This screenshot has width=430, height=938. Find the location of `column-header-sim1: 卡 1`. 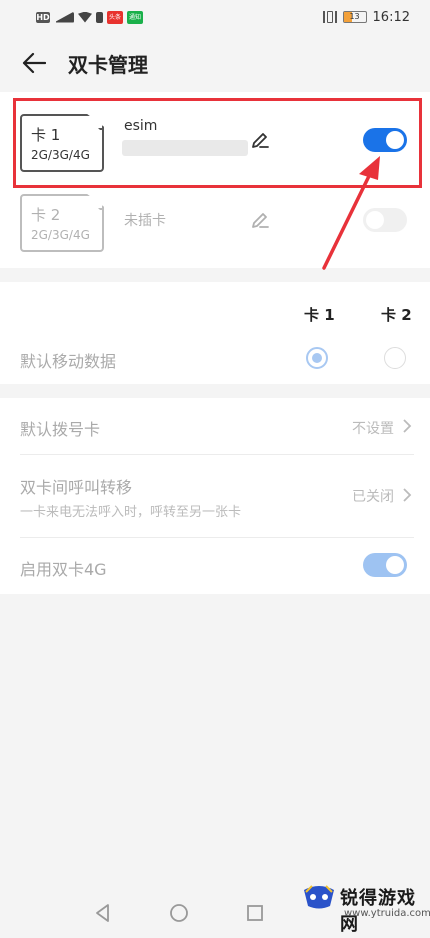

column-header-sim1: 卡 1 is located at coordinates (319, 315).